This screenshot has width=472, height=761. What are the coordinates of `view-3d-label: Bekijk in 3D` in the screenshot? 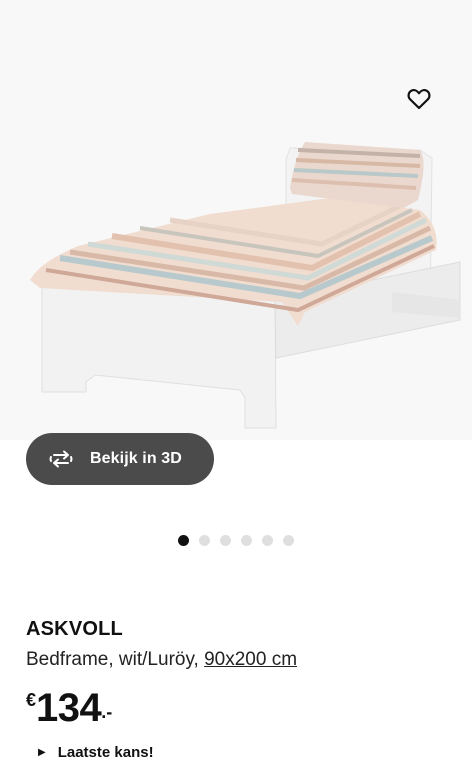 It's located at (136, 458).